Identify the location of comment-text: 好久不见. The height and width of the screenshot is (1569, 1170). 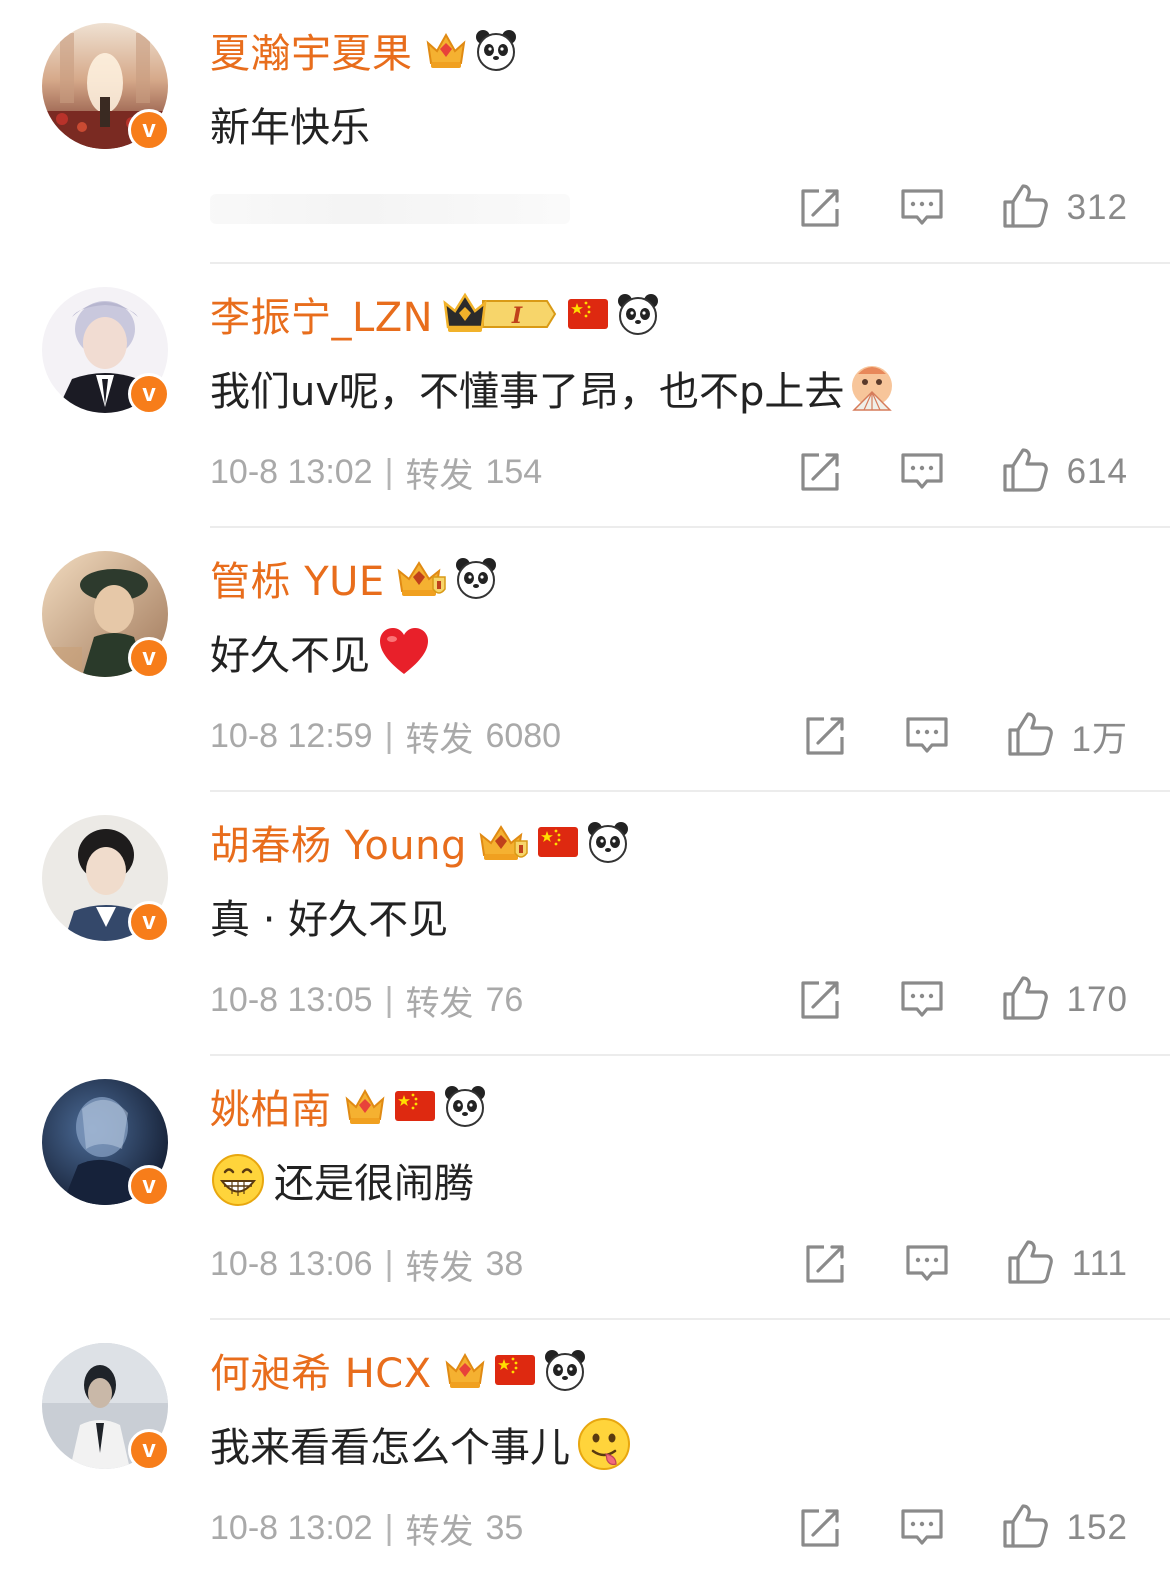
(290, 656).